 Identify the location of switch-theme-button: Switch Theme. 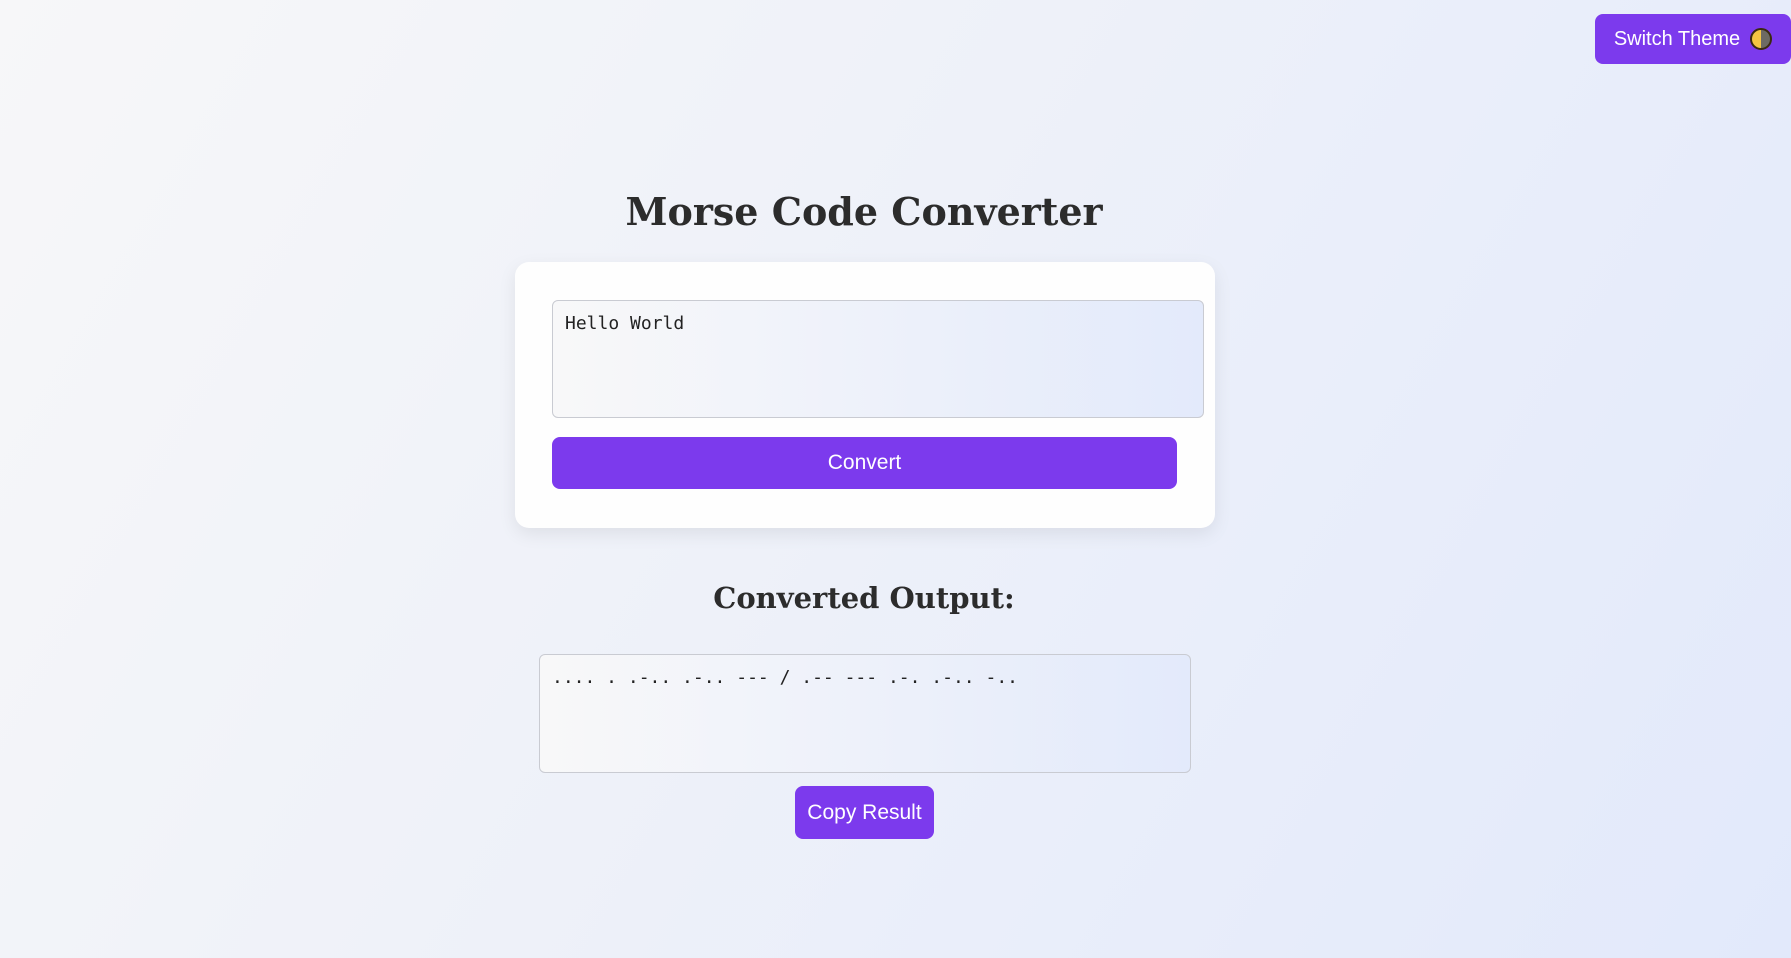
(1693, 39).